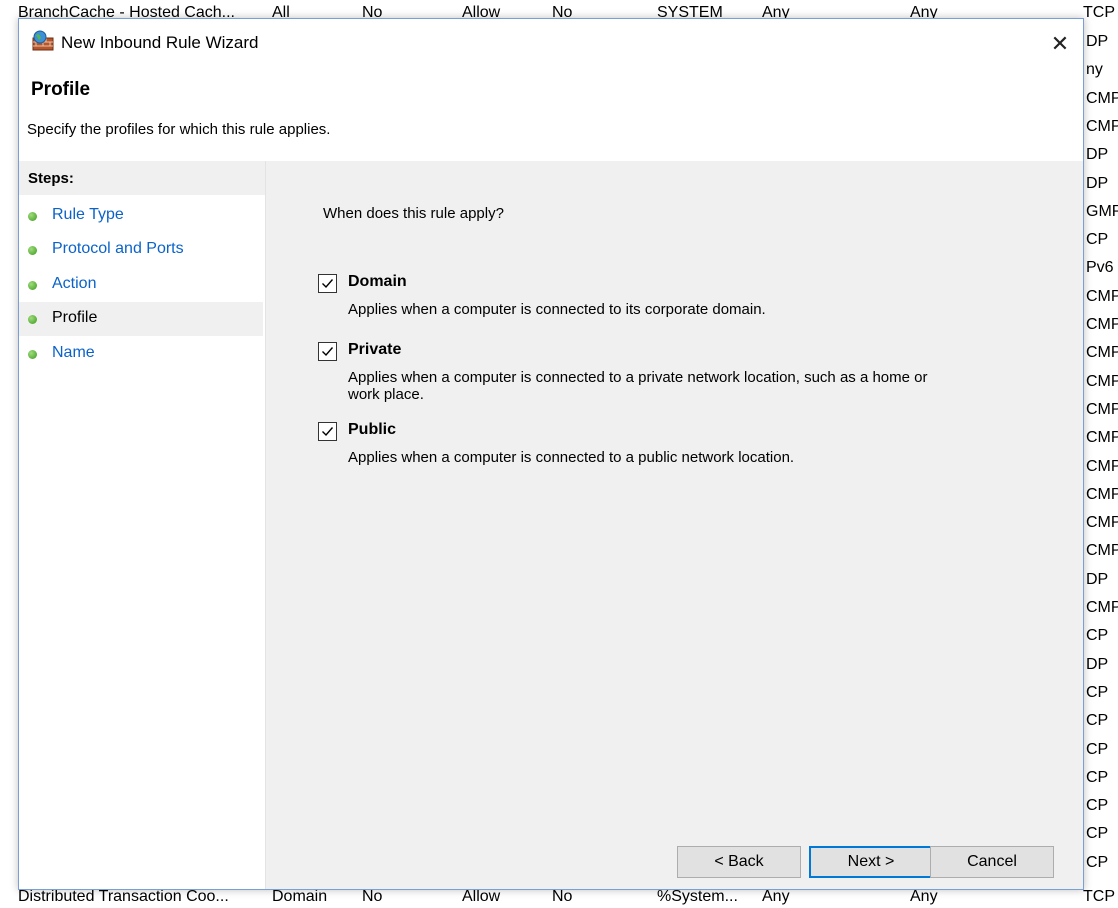 Image resolution: width=1118 pixels, height=908 pixels. I want to click on public-checkbox, so click(327, 431).